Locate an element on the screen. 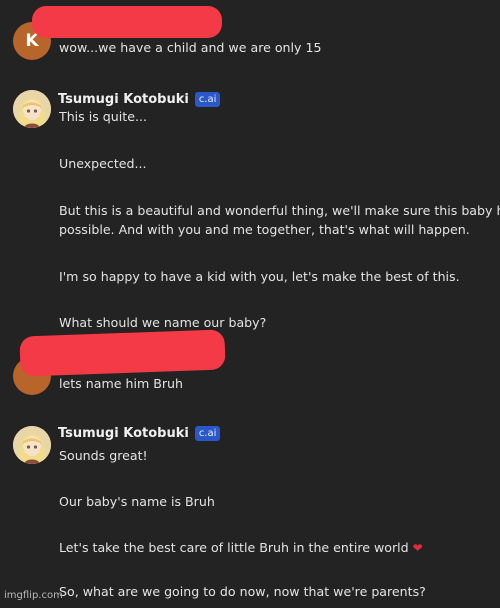 Image resolution: width=500 pixels, height=608 pixels. watermark: imgflip.com is located at coordinates (33, 595).